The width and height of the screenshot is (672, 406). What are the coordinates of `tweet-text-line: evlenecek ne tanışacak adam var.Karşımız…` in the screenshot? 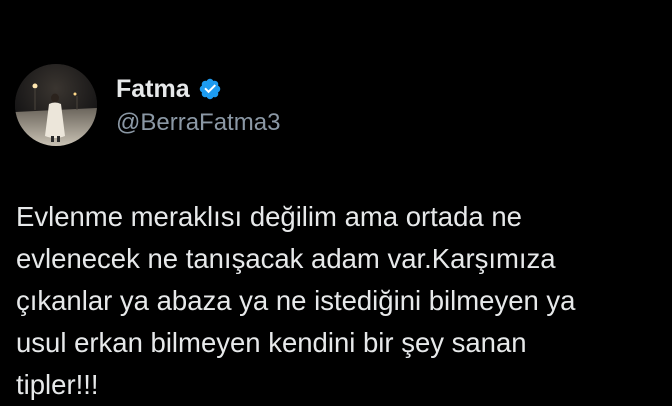 It's located at (286, 258).